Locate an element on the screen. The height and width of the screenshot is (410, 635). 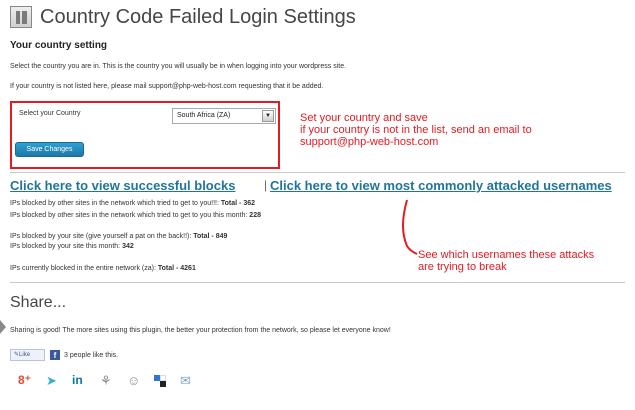
country-select: South Africa (ZA) ▼ is located at coordinates (224, 116).